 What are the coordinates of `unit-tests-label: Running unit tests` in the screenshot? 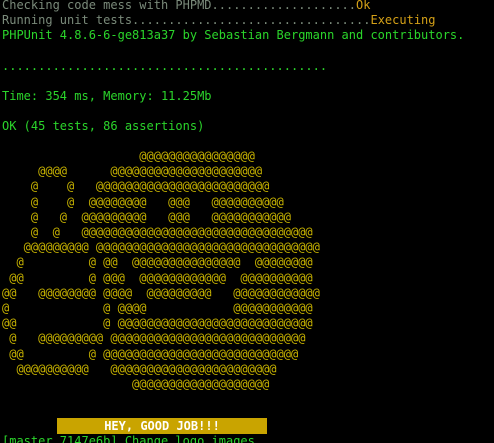 It's located at (67, 20).